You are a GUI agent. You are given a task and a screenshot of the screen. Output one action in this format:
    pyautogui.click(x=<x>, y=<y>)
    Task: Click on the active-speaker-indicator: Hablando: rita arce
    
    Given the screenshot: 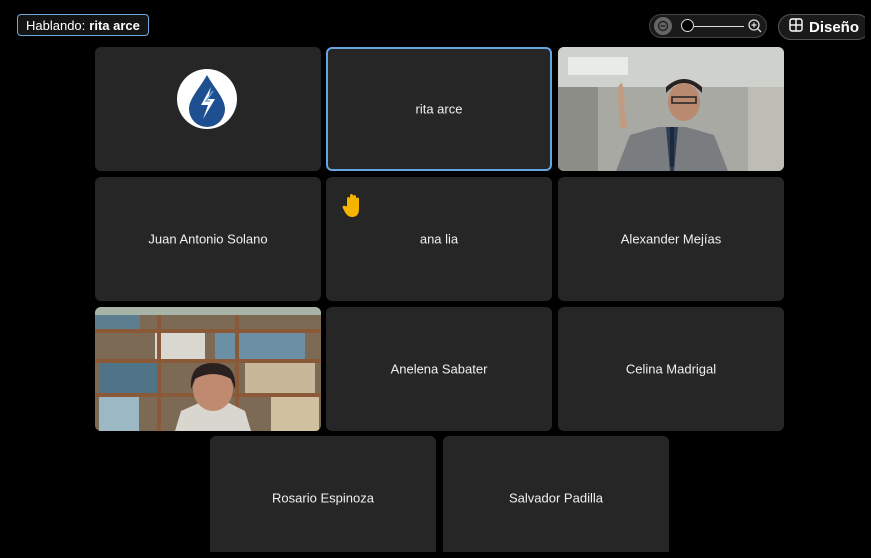 What is the action you would take?
    pyautogui.click(x=83, y=25)
    